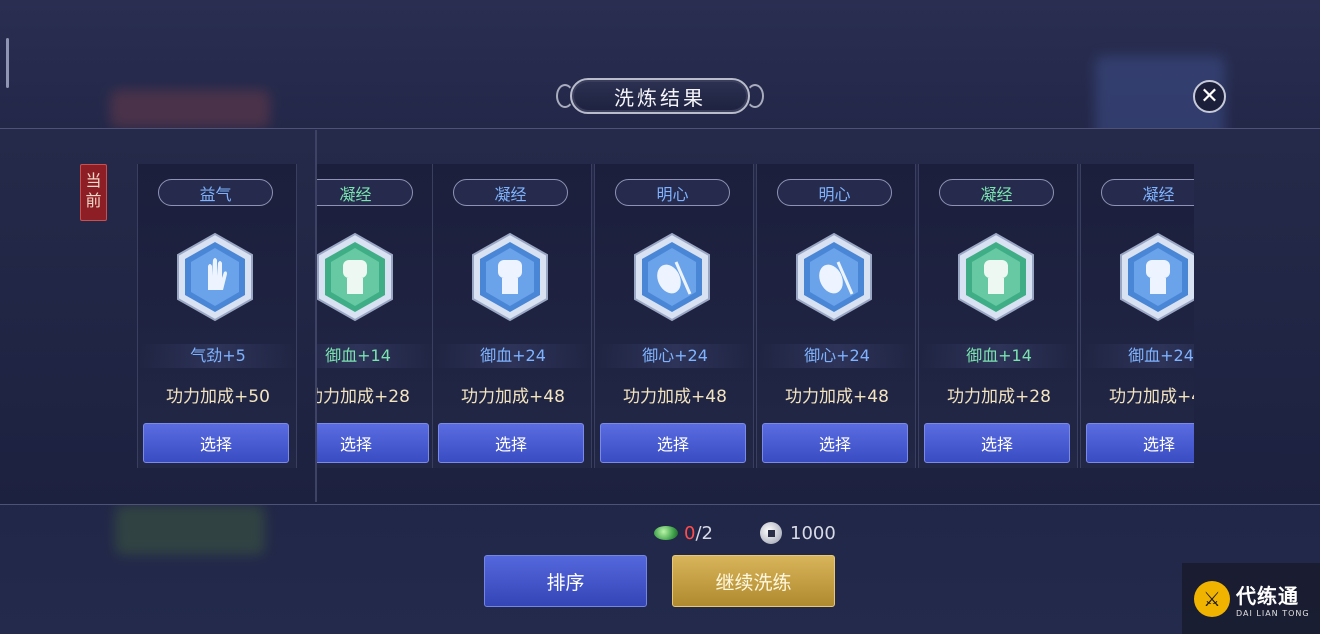 The height and width of the screenshot is (634, 1320). What do you see at coordinates (7, 63) in the screenshot?
I see `scroll-indicator` at bounding box center [7, 63].